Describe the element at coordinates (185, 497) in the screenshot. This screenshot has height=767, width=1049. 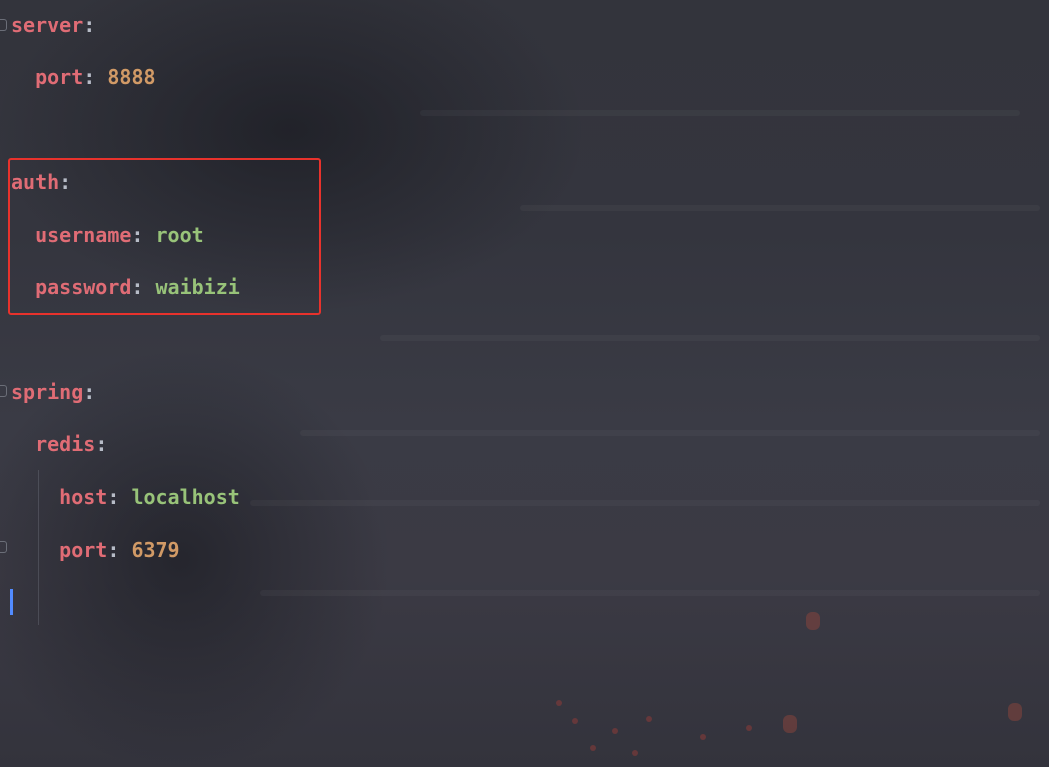
I see `yaml-value: localhost` at that location.